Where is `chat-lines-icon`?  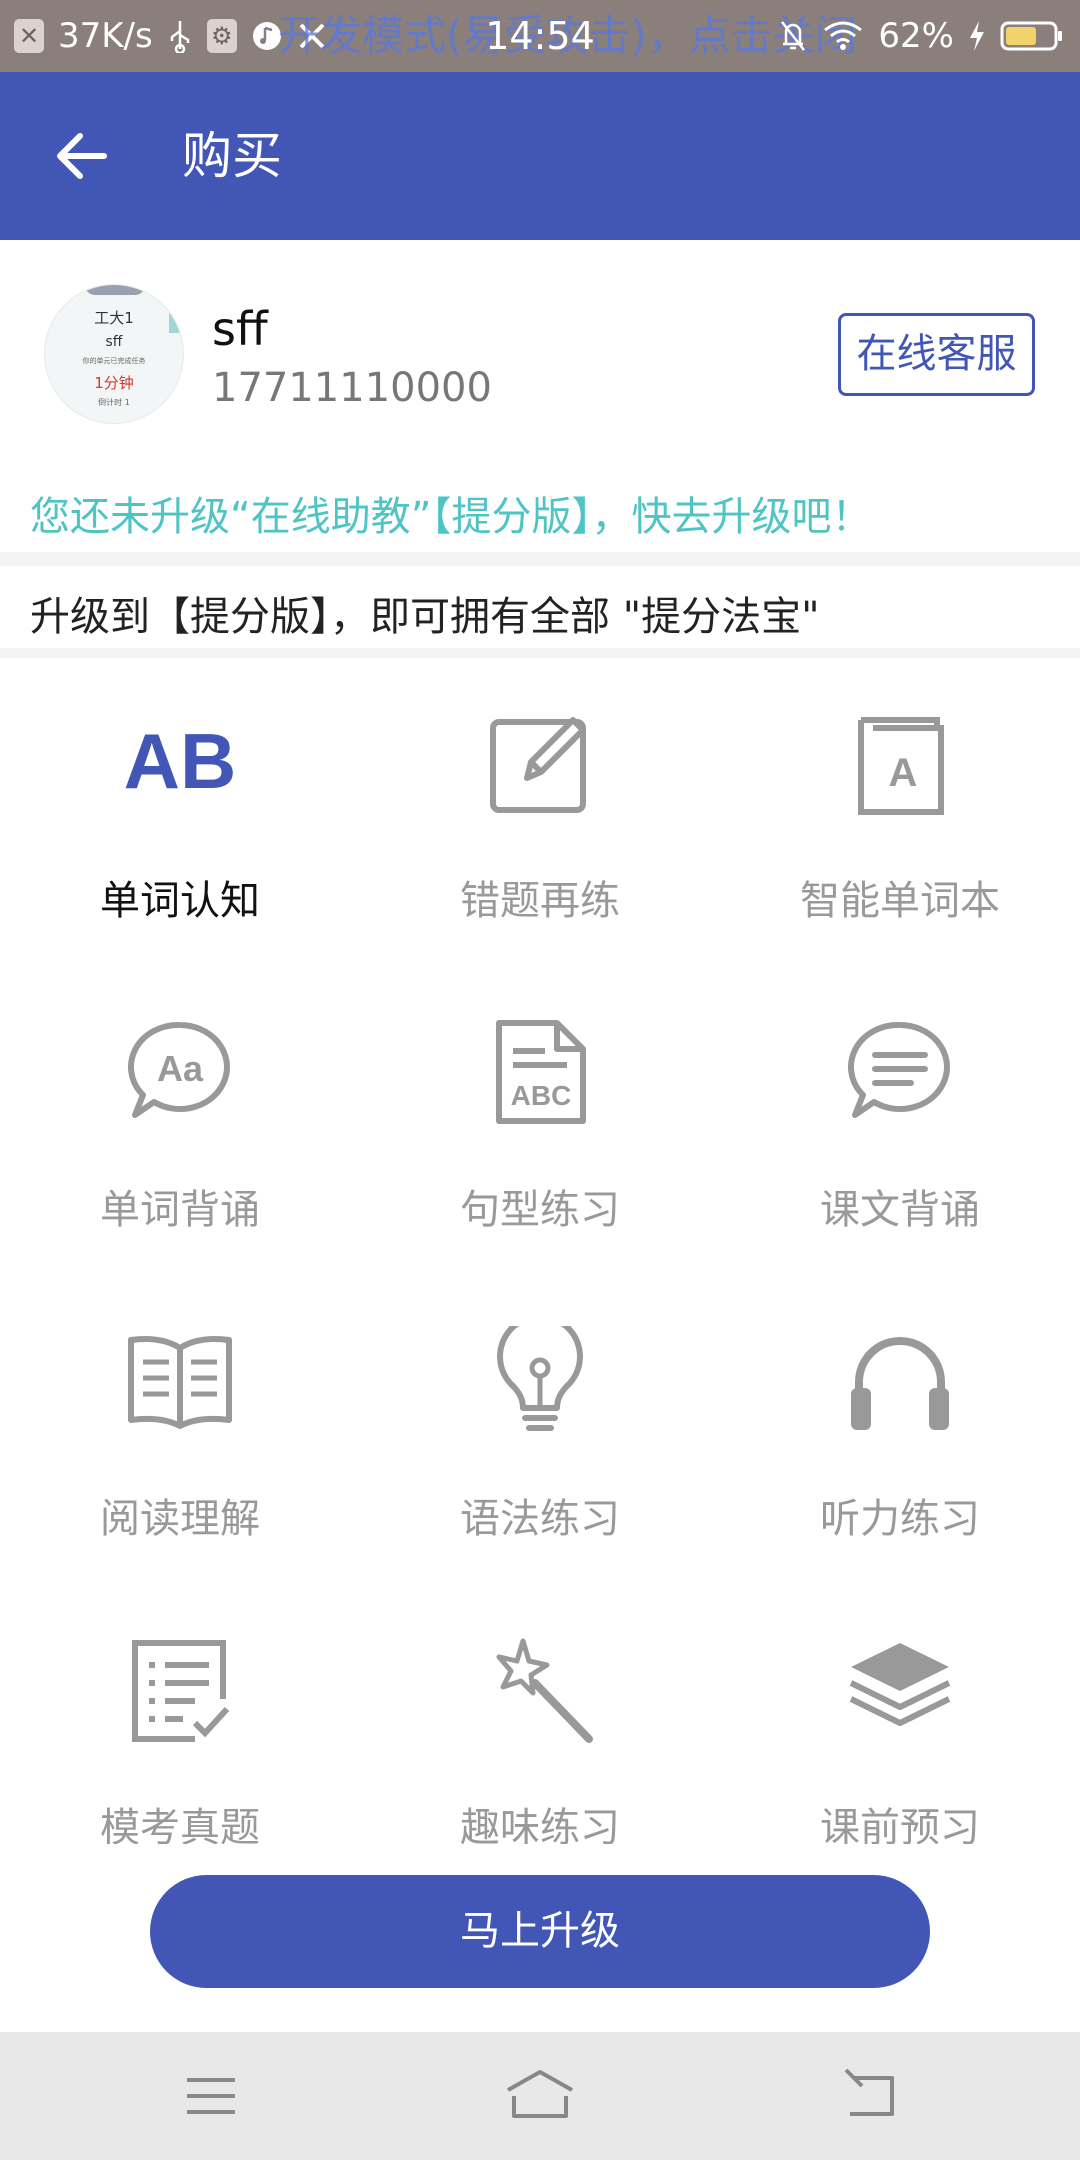 chat-lines-icon is located at coordinates (900, 1072).